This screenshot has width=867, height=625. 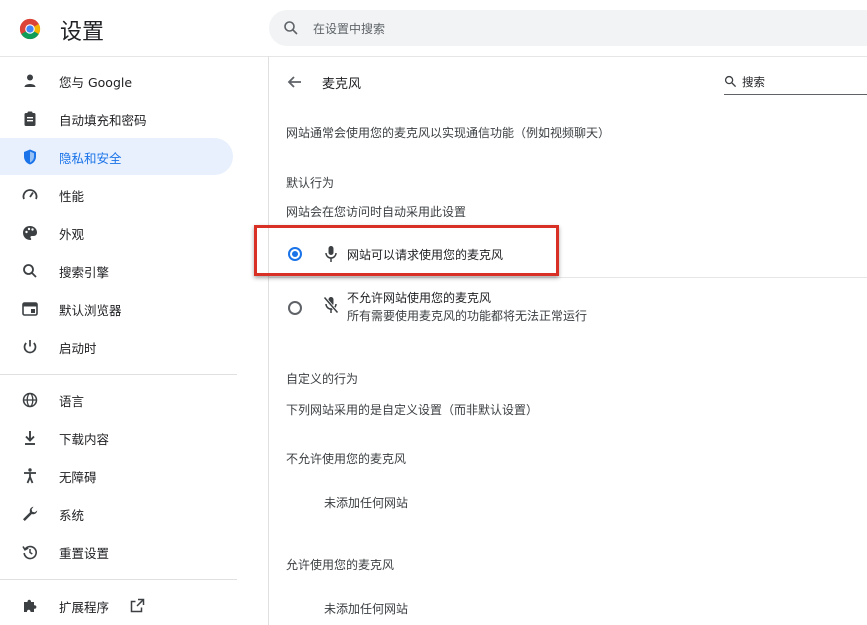 What do you see at coordinates (30, 476) in the screenshot?
I see `accessibility-icon` at bounding box center [30, 476].